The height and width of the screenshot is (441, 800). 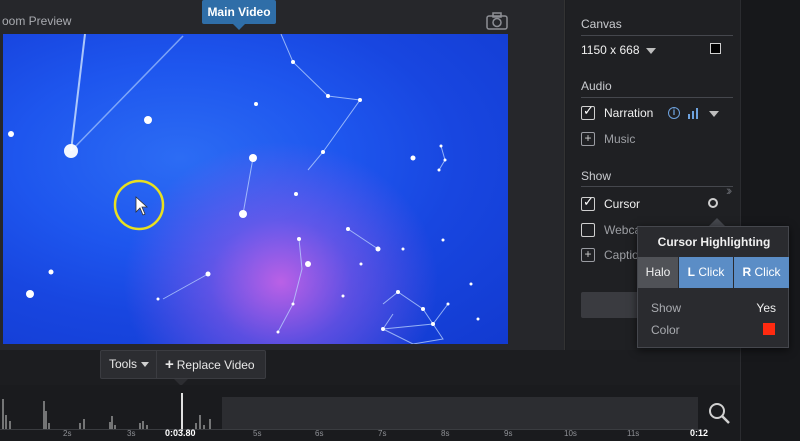 What do you see at coordinates (382, 433) in the screenshot?
I see `tick-label: 7s` at bounding box center [382, 433].